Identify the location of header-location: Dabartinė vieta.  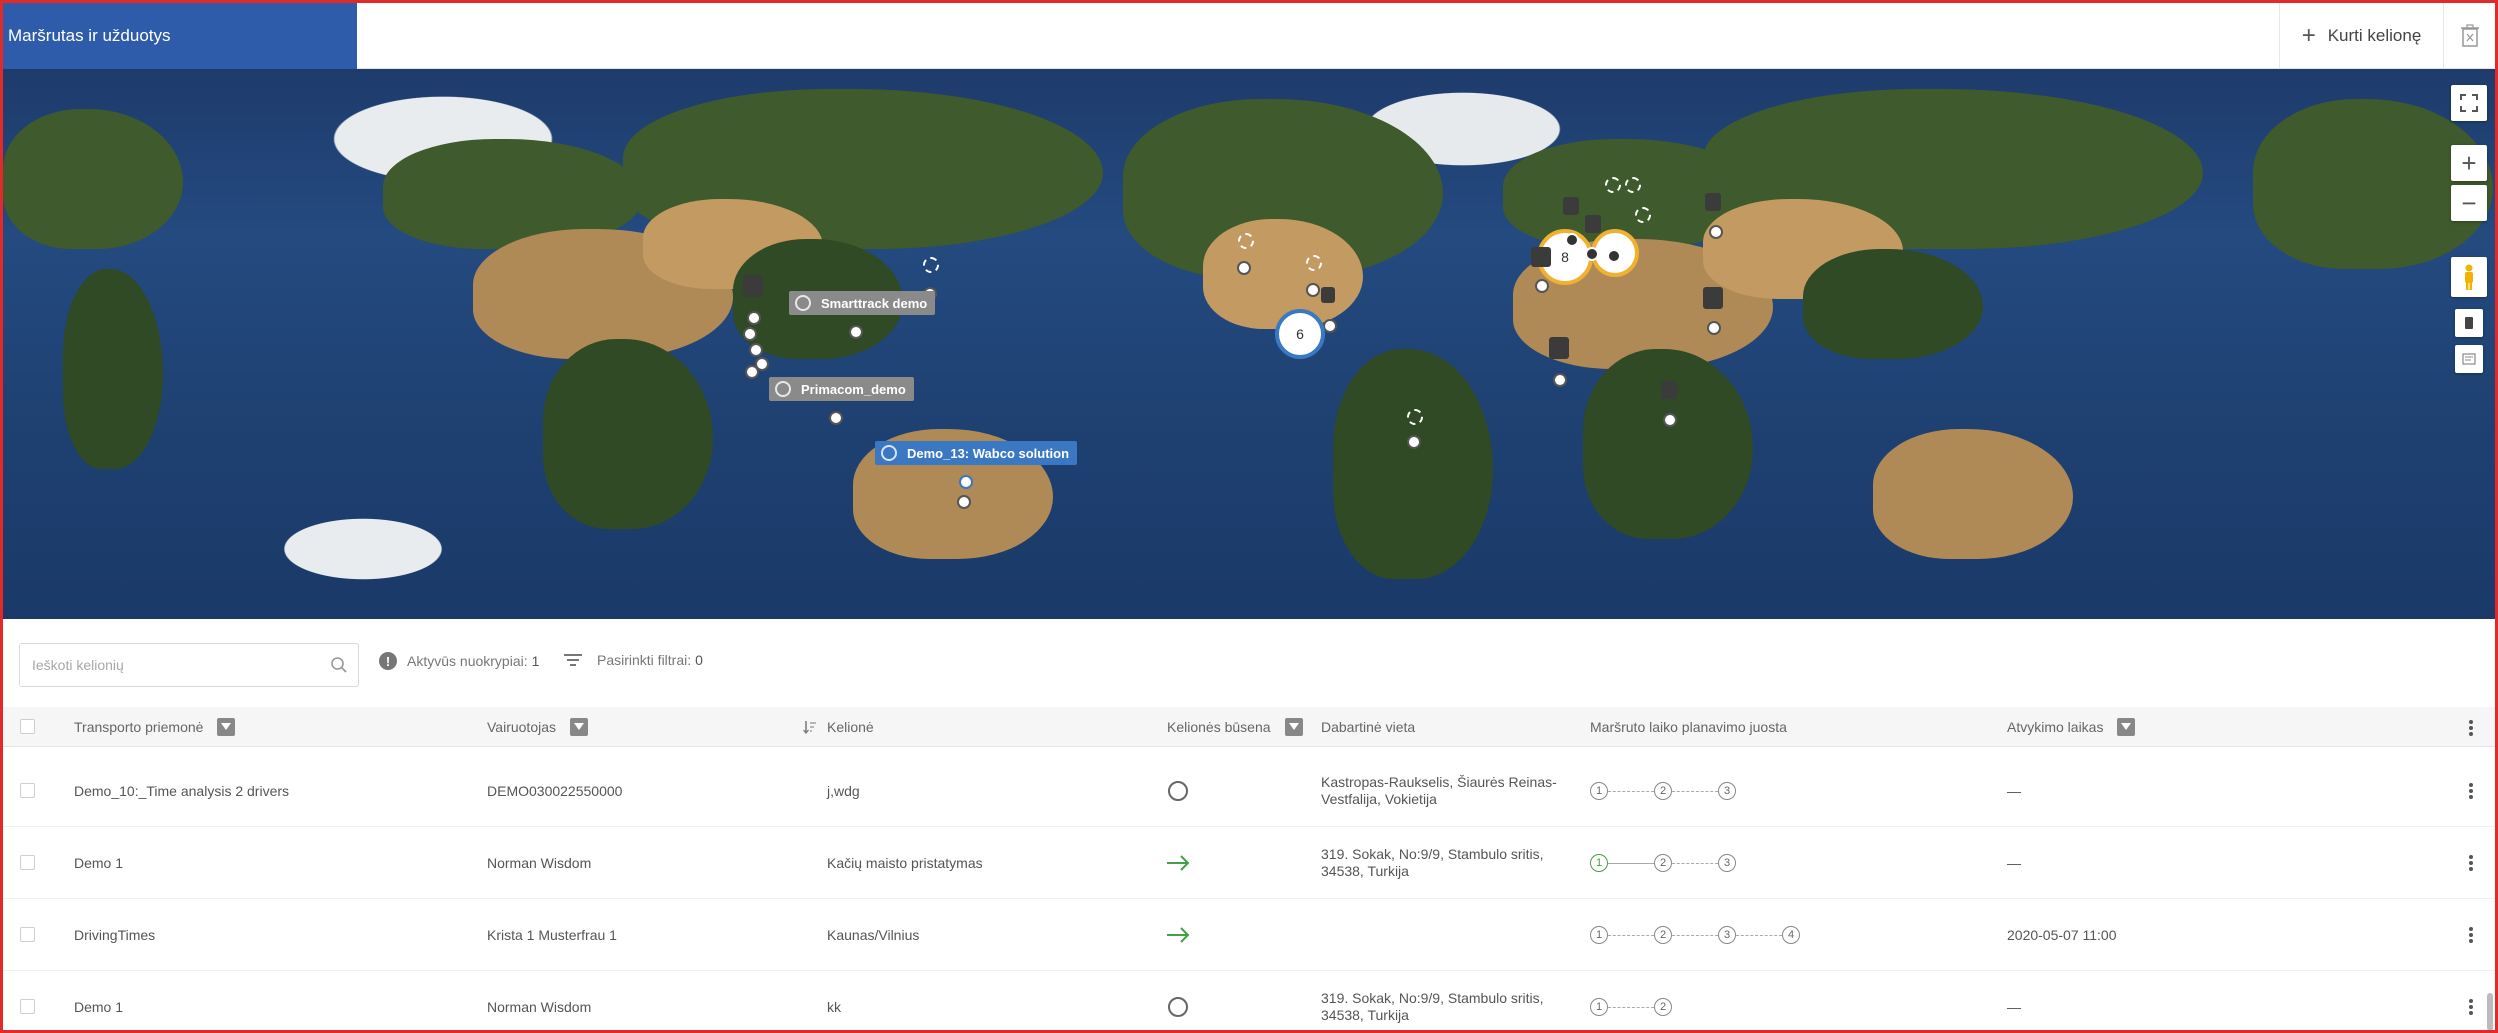
(1368, 727).